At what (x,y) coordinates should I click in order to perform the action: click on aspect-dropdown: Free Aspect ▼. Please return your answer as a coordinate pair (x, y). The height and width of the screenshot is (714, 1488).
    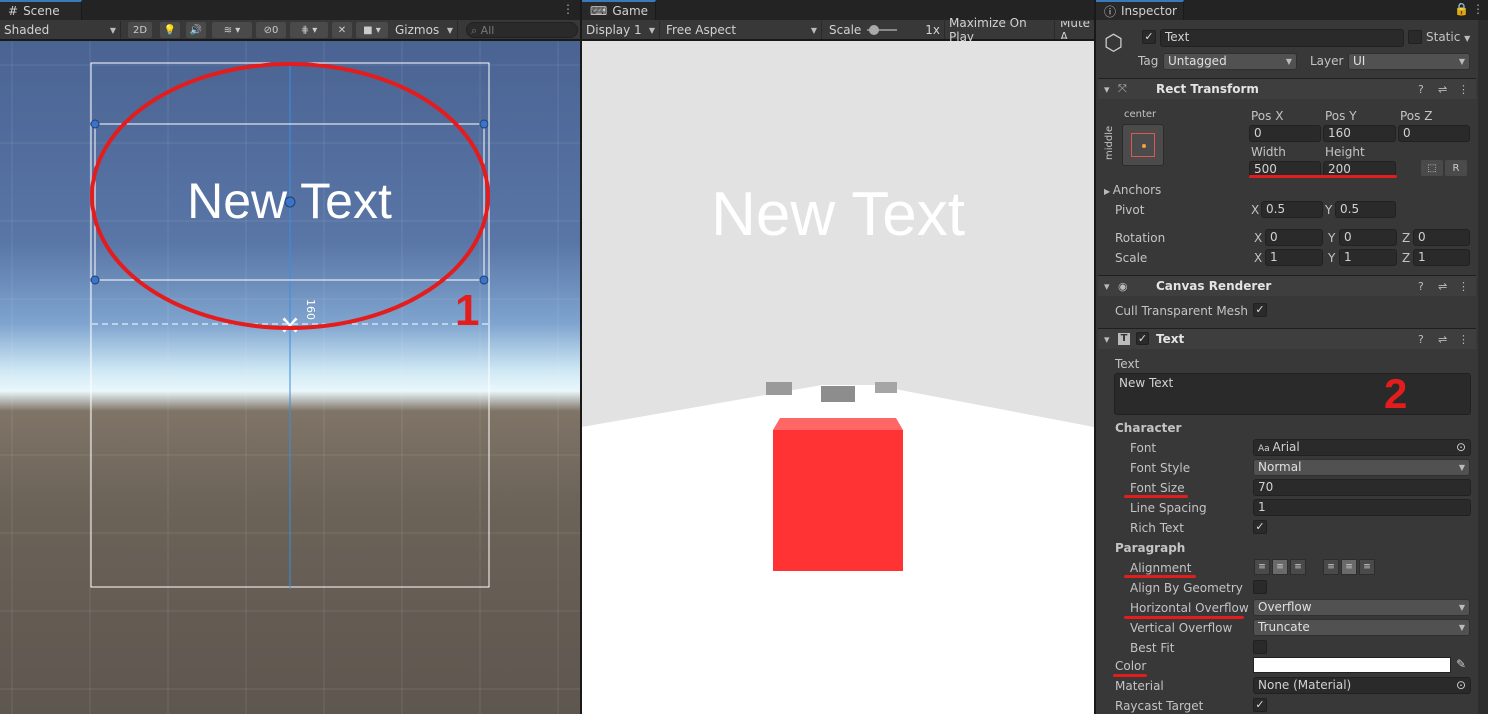
    Looking at the image, I should click on (742, 30).